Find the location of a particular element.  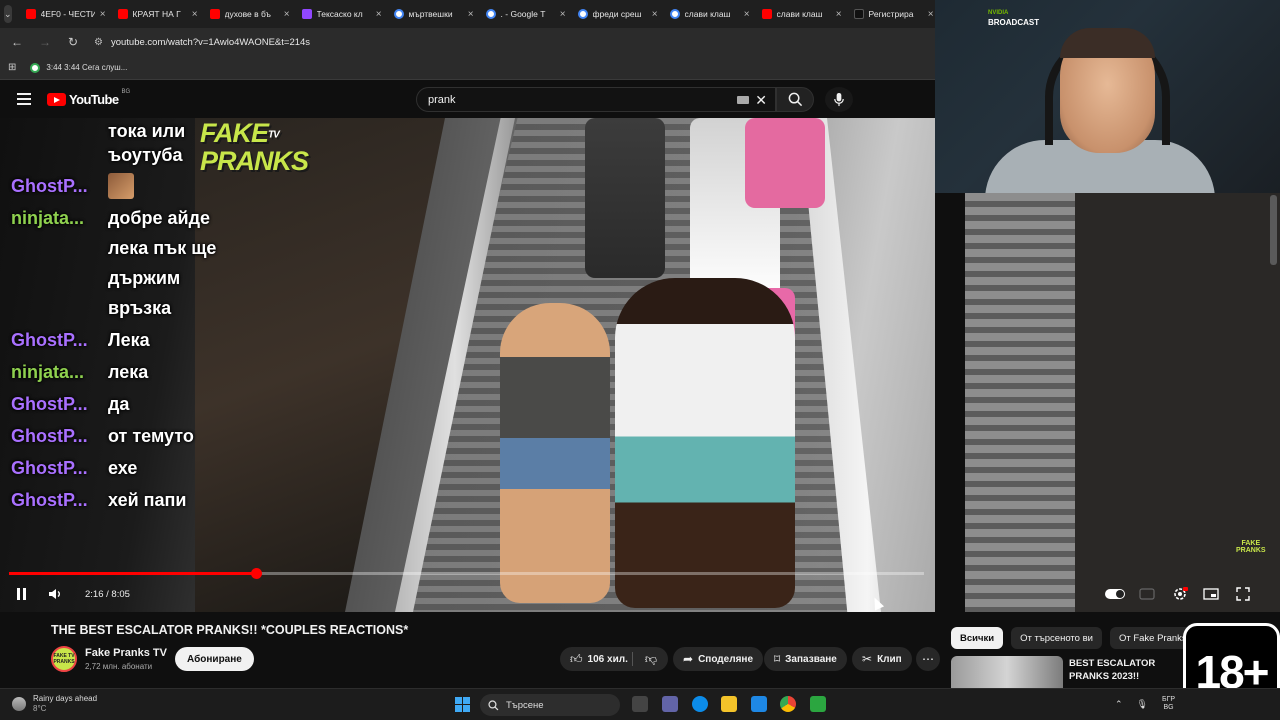

edge-icon is located at coordinates (700, 704).